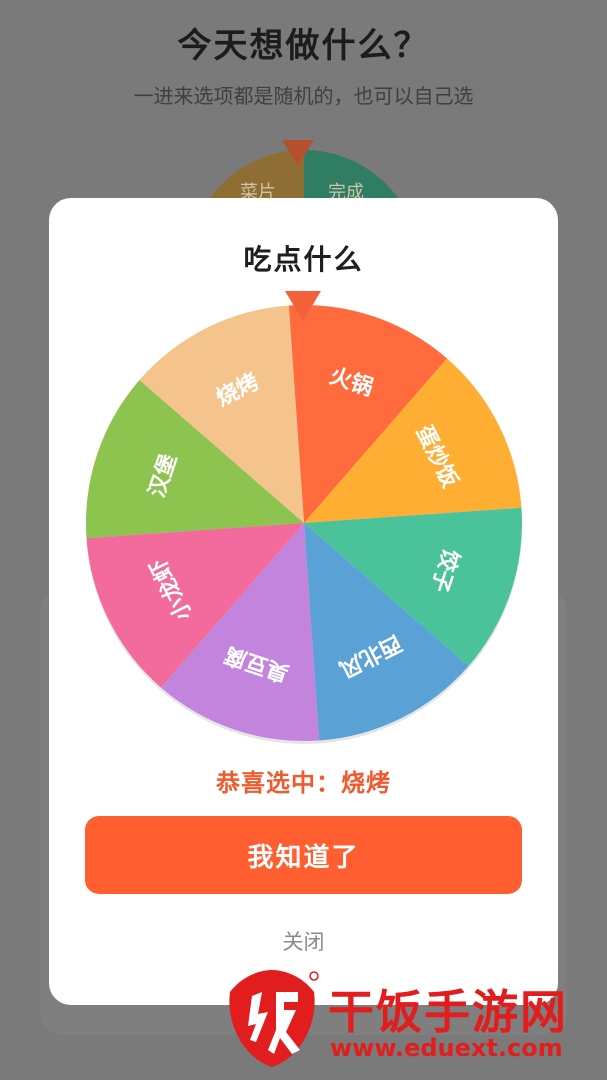 The height and width of the screenshot is (1080, 607). Describe the element at coordinates (303, 783) in the screenshot. I see `result-text: 恭喜选中：烧烤` at that location.